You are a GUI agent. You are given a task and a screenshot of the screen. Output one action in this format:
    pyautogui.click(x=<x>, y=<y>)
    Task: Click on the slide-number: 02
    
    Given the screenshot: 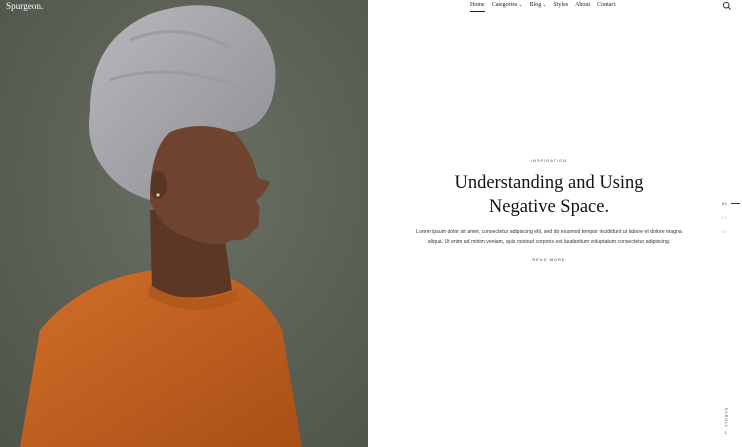 What is the action you would take?
    pyautogui.click(x=732, y=222)
    